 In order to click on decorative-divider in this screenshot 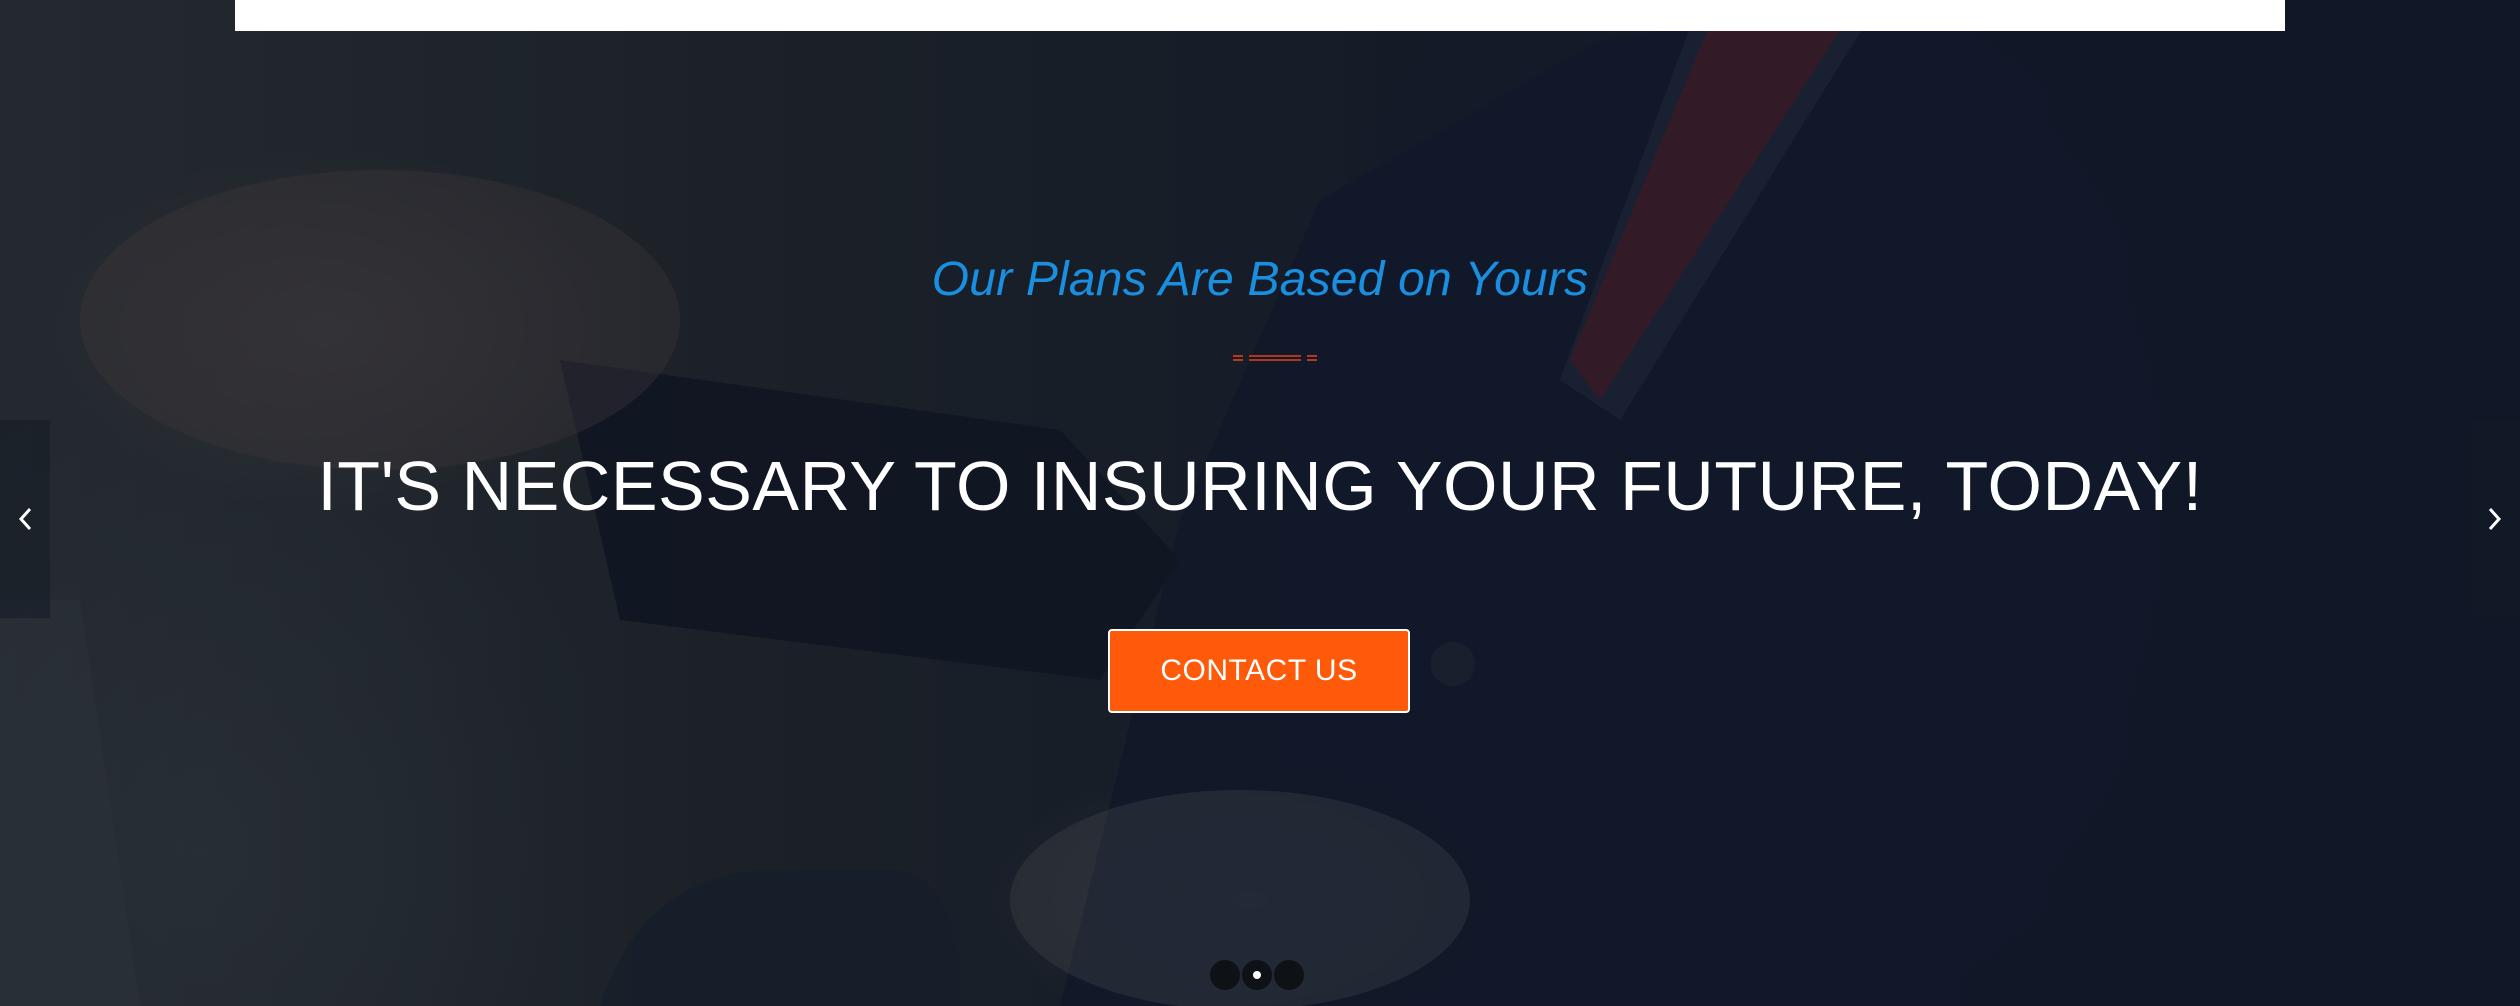, I will do `click(1275, 358)`.